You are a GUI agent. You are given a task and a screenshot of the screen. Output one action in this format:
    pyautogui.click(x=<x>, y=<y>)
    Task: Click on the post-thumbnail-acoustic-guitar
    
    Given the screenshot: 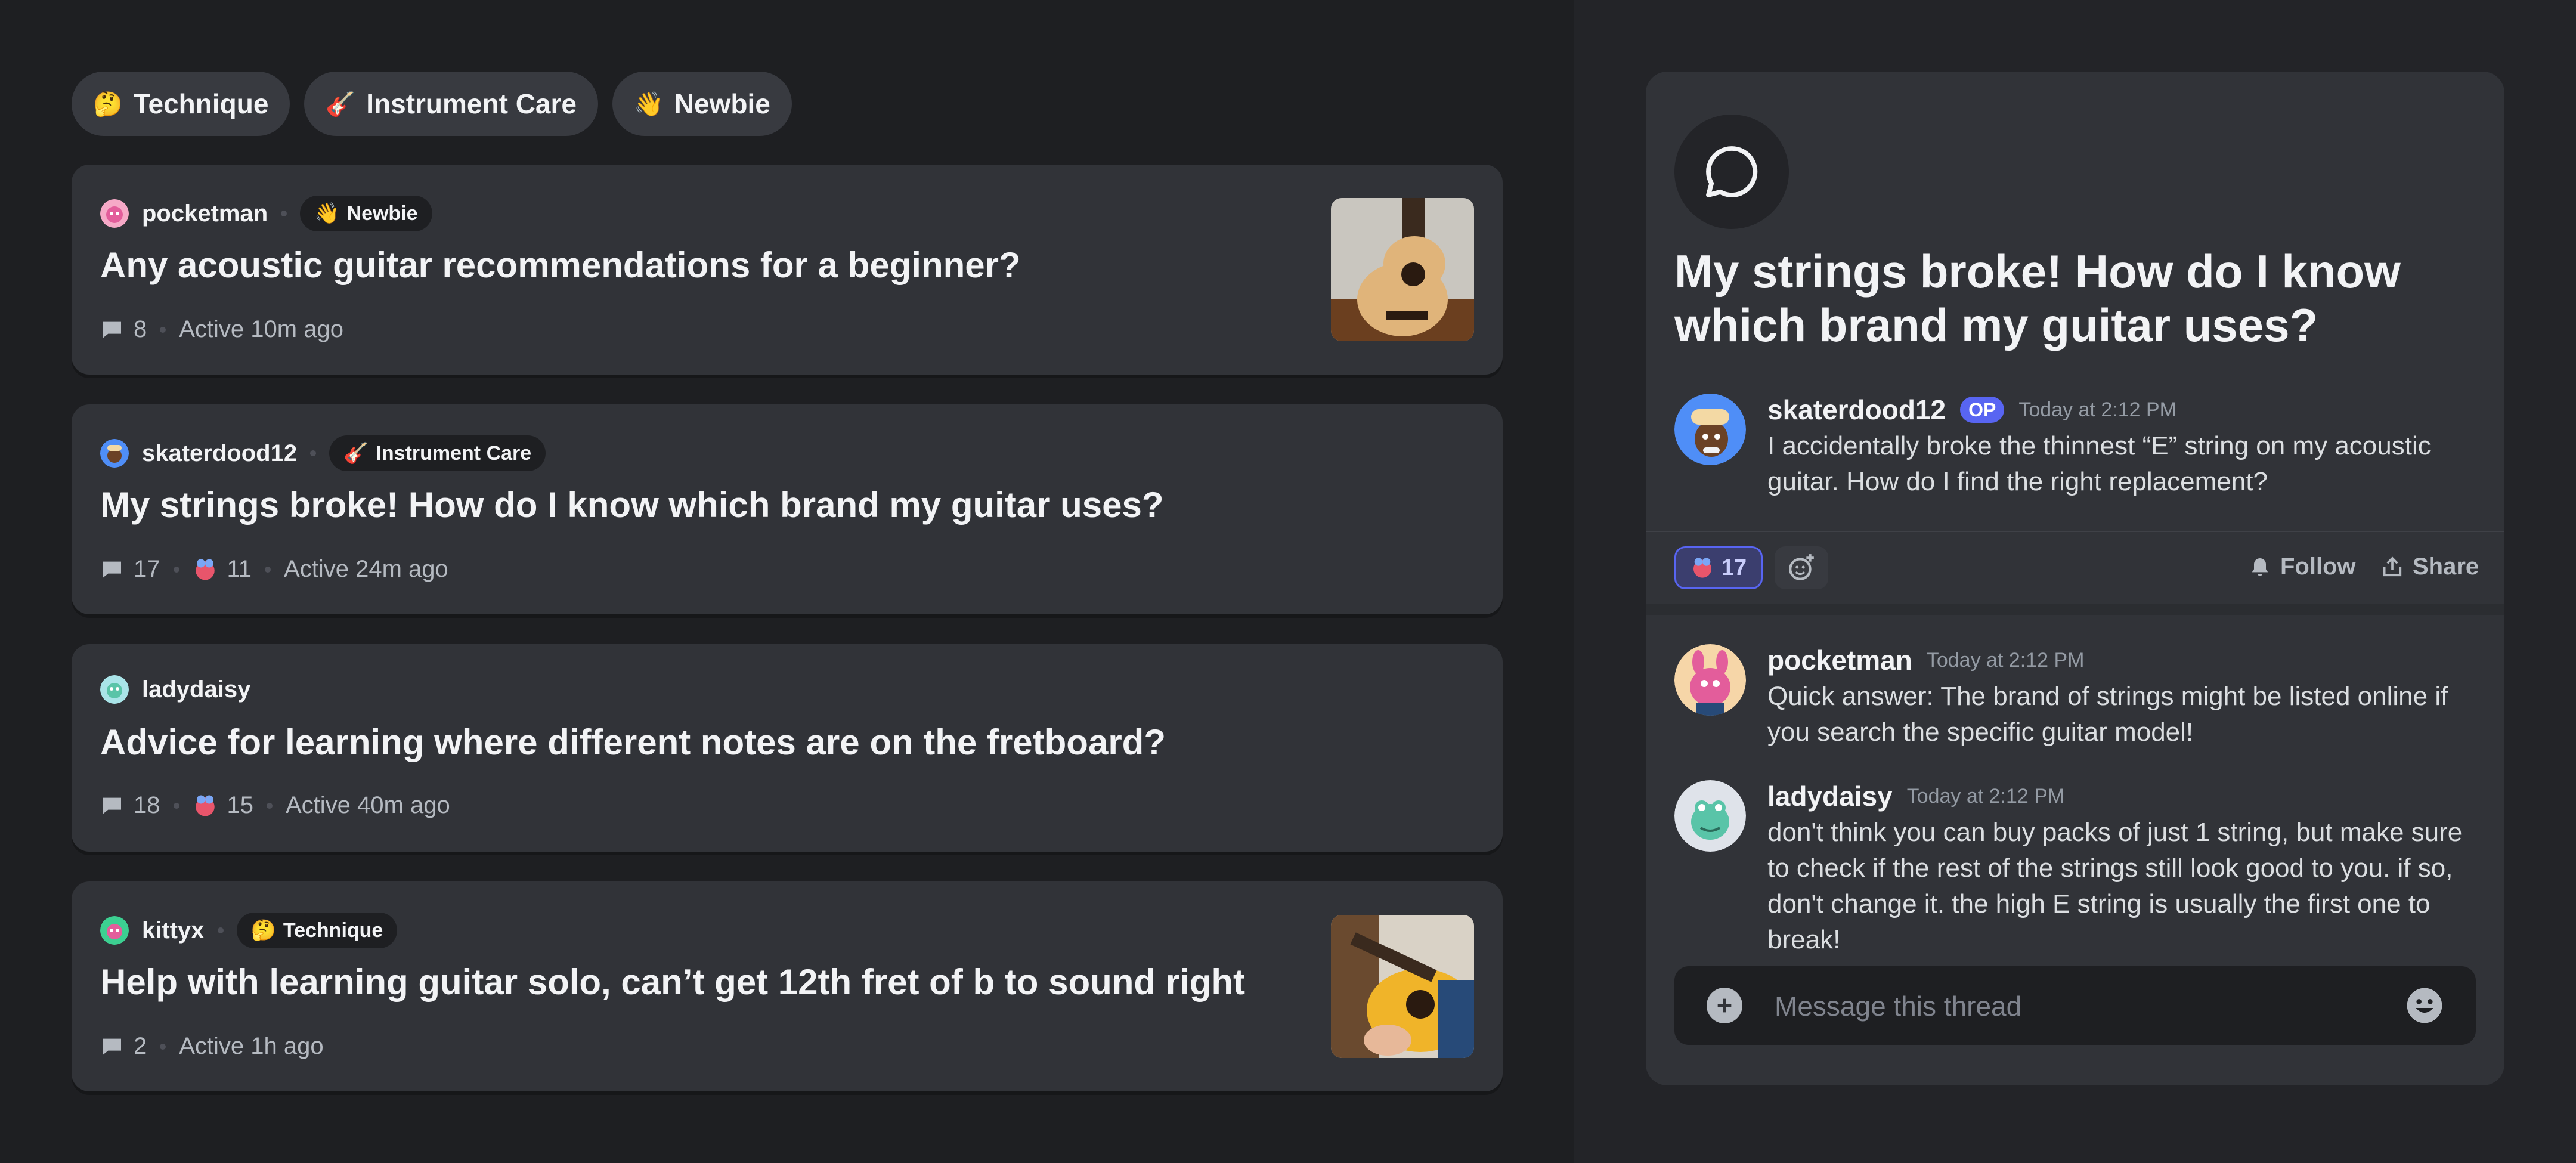 What is the action you would take?
    pyautogui.click(x=1403, y=269)
    